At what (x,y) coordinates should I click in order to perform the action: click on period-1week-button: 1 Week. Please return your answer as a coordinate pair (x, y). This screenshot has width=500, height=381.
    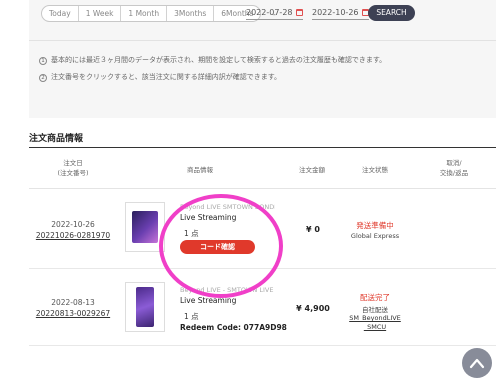
    Looking at the image, I should click on (100, 13).